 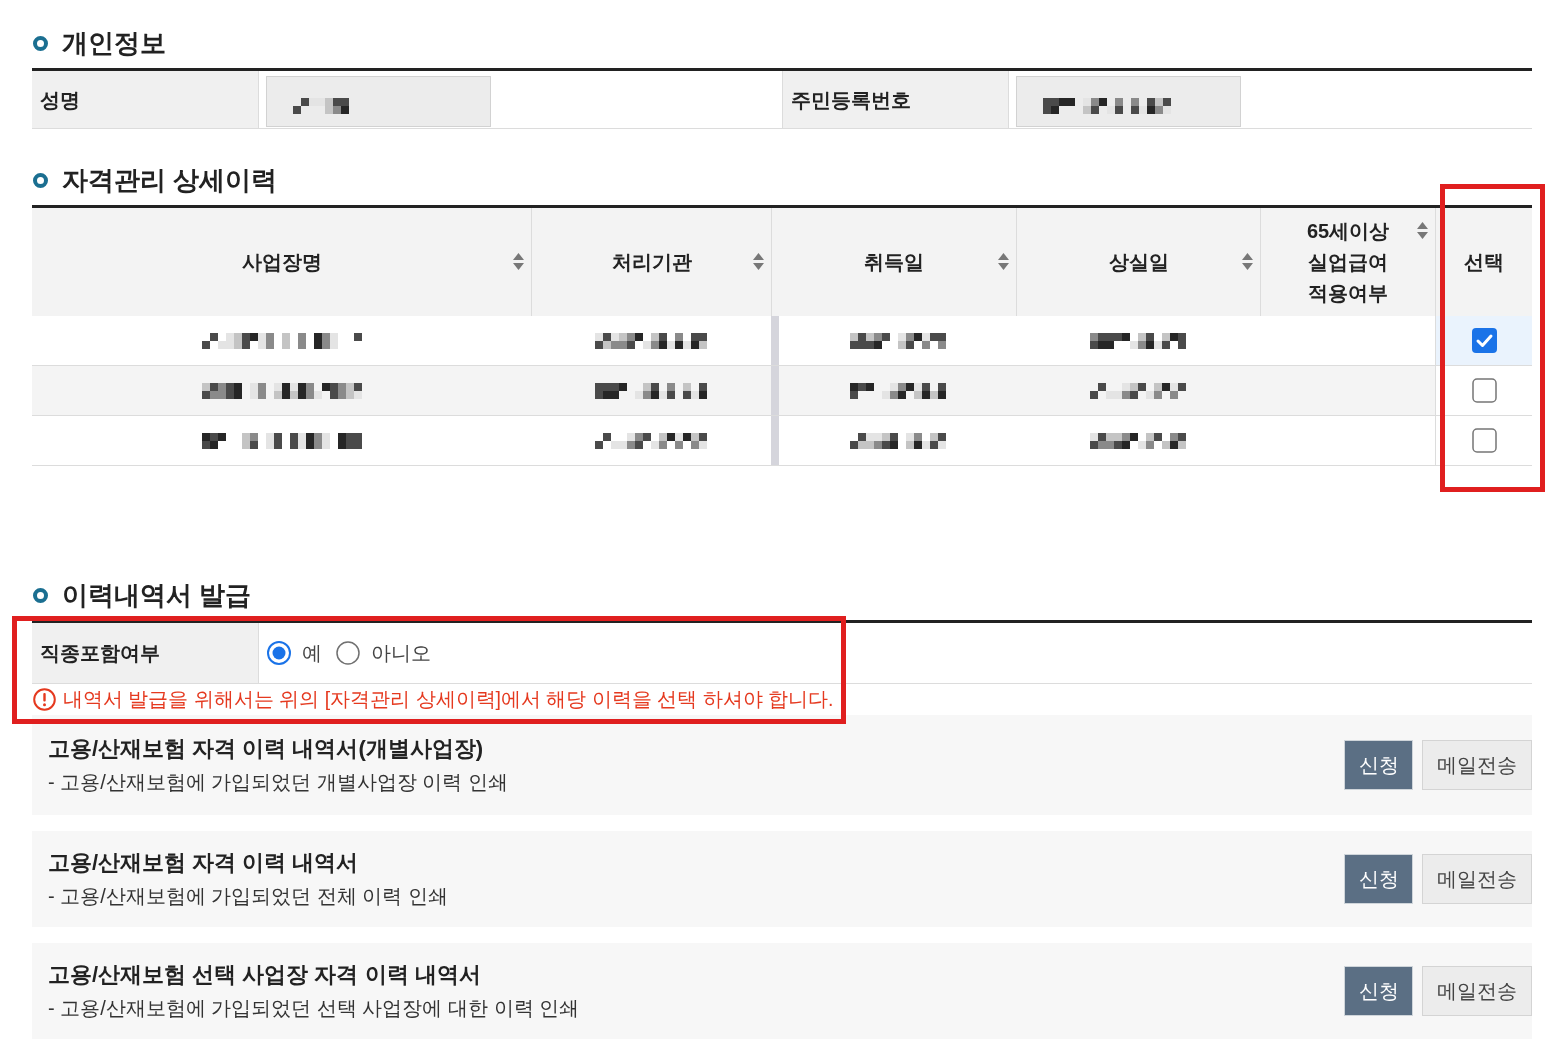 I want to click on section-title: 자격관리 상세이력, so click(x=170, y=180).